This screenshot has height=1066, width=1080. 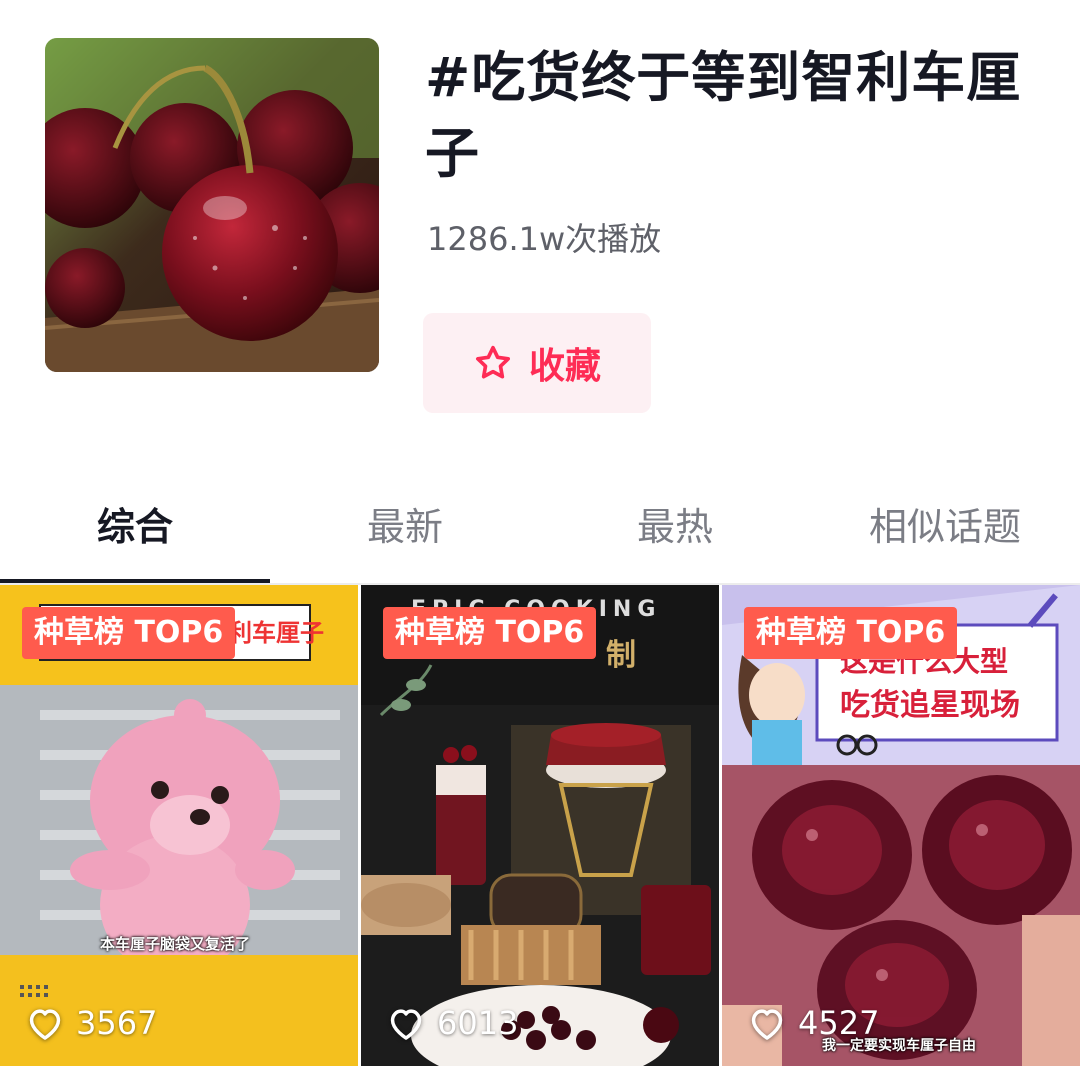 What do you see at coordinates (723, 115) in the screenshot?
I see `topic-title: #吃货终于等到智利车厘子` at bounding box center [723, 115].